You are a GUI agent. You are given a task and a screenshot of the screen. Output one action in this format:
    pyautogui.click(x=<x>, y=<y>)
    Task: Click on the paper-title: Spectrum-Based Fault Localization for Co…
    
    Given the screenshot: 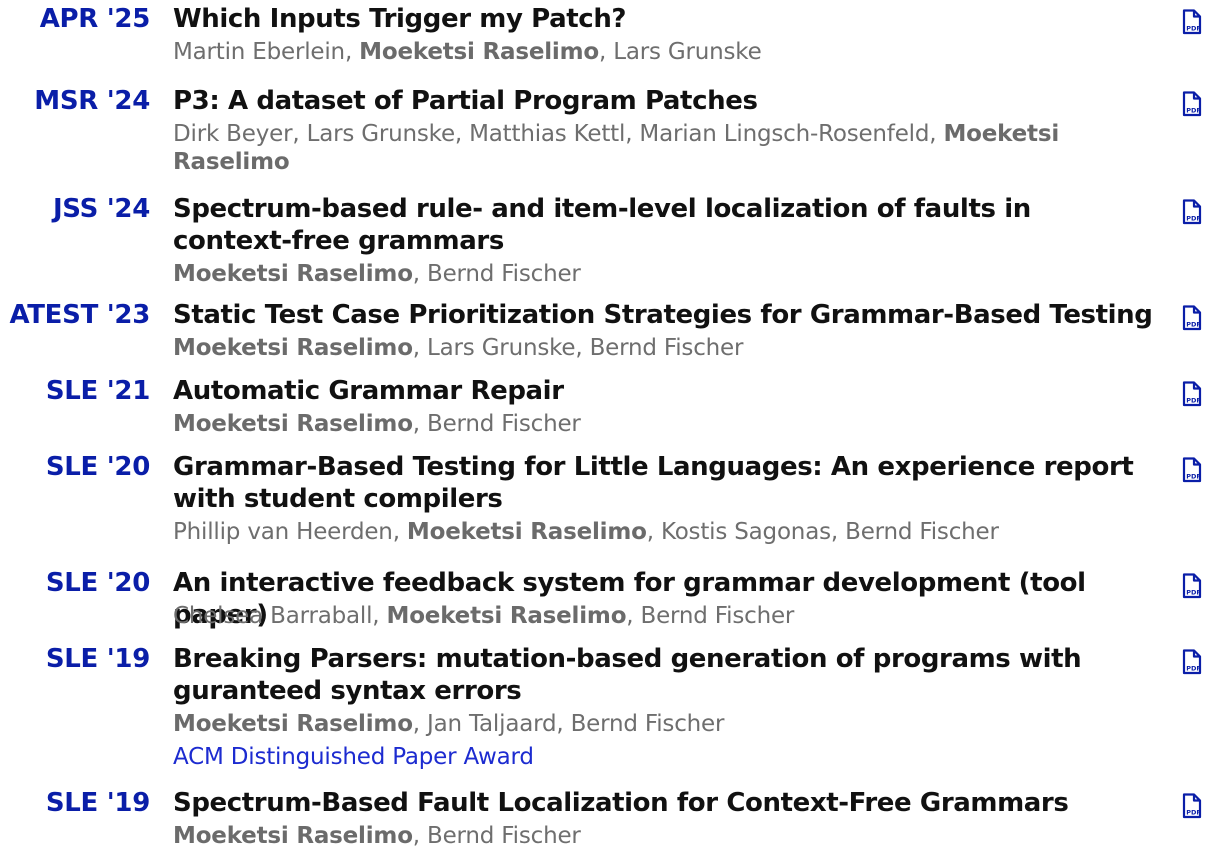 What is the action you would take?
    pyautogui.click(x=621, y=803)
    